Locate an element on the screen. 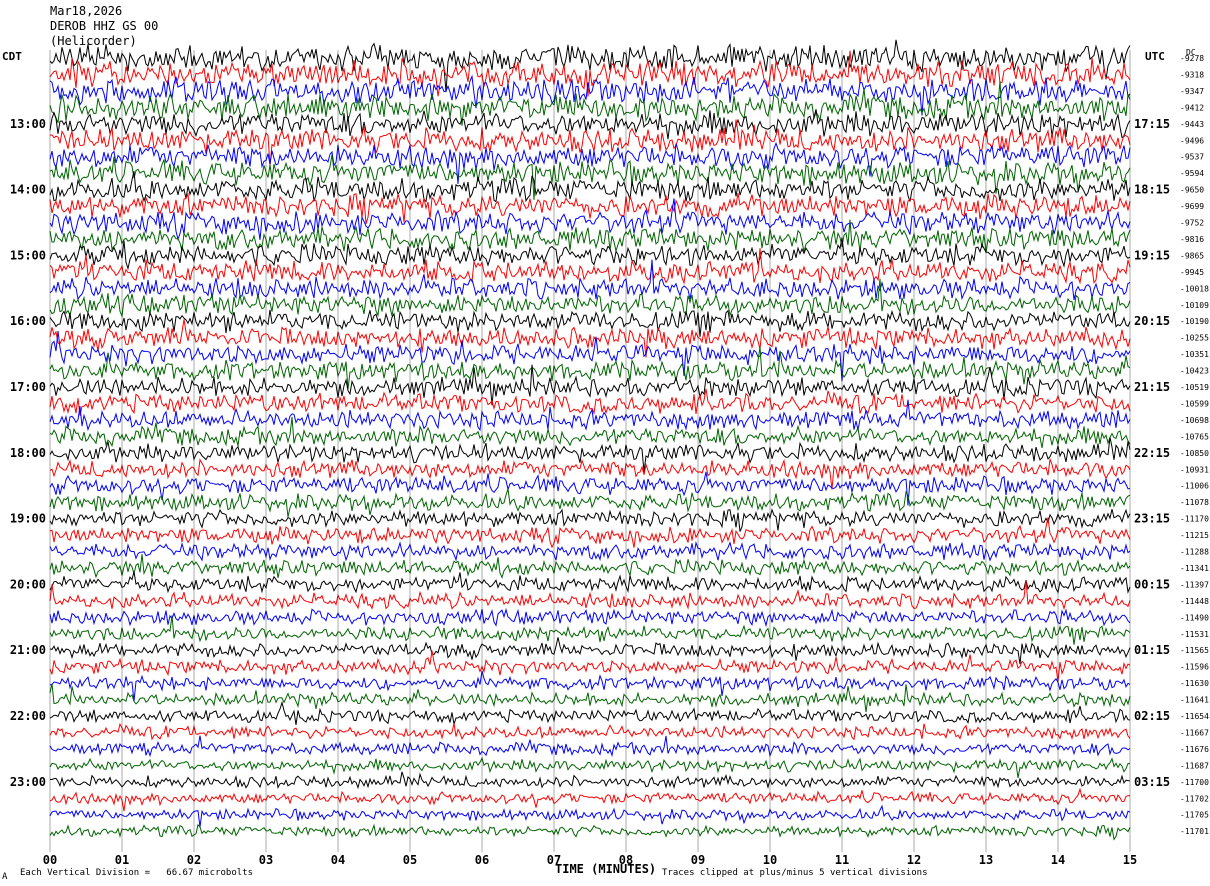 The image size is (1210, 886). dc-offset-label: -9318 is located at coordinates (1192, 74).